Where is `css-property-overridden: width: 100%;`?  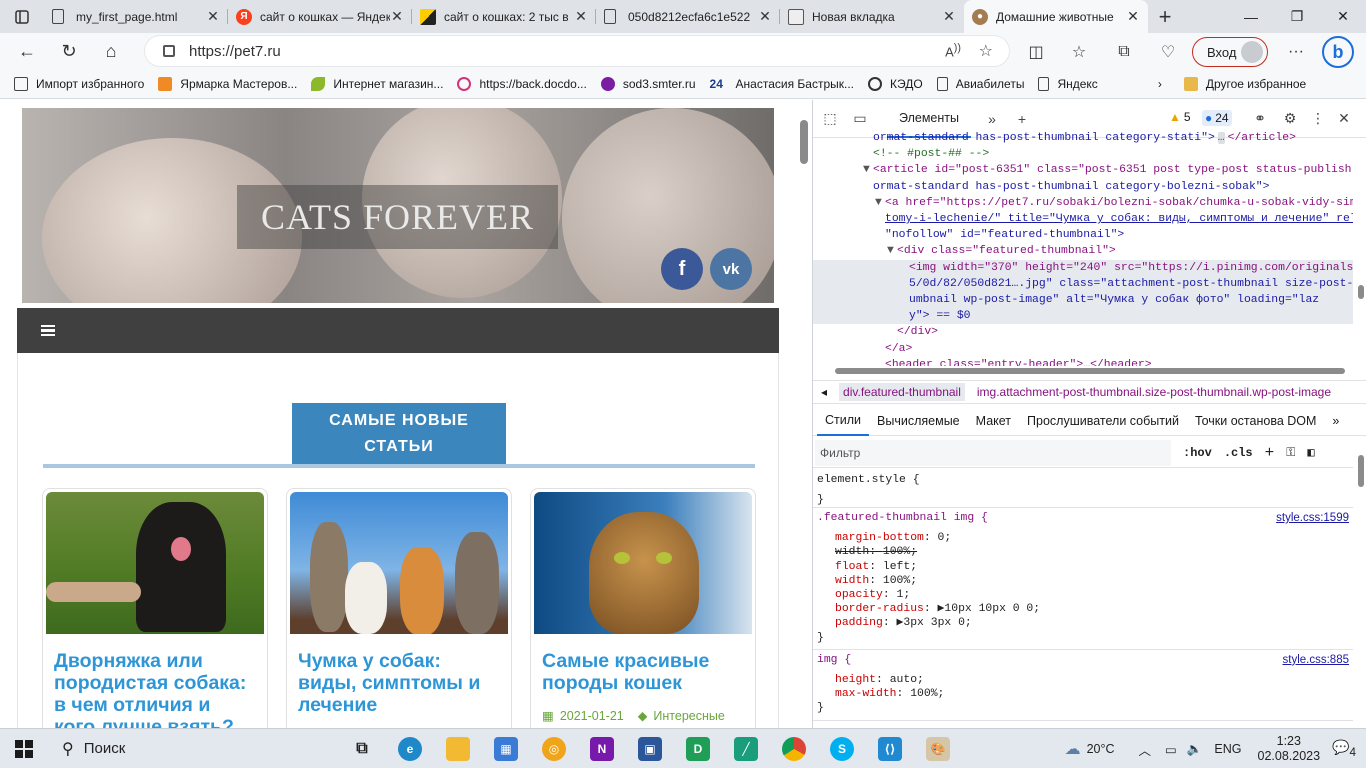
css-property-overridden: width: 100%; is located at coordinates (1083, 552).